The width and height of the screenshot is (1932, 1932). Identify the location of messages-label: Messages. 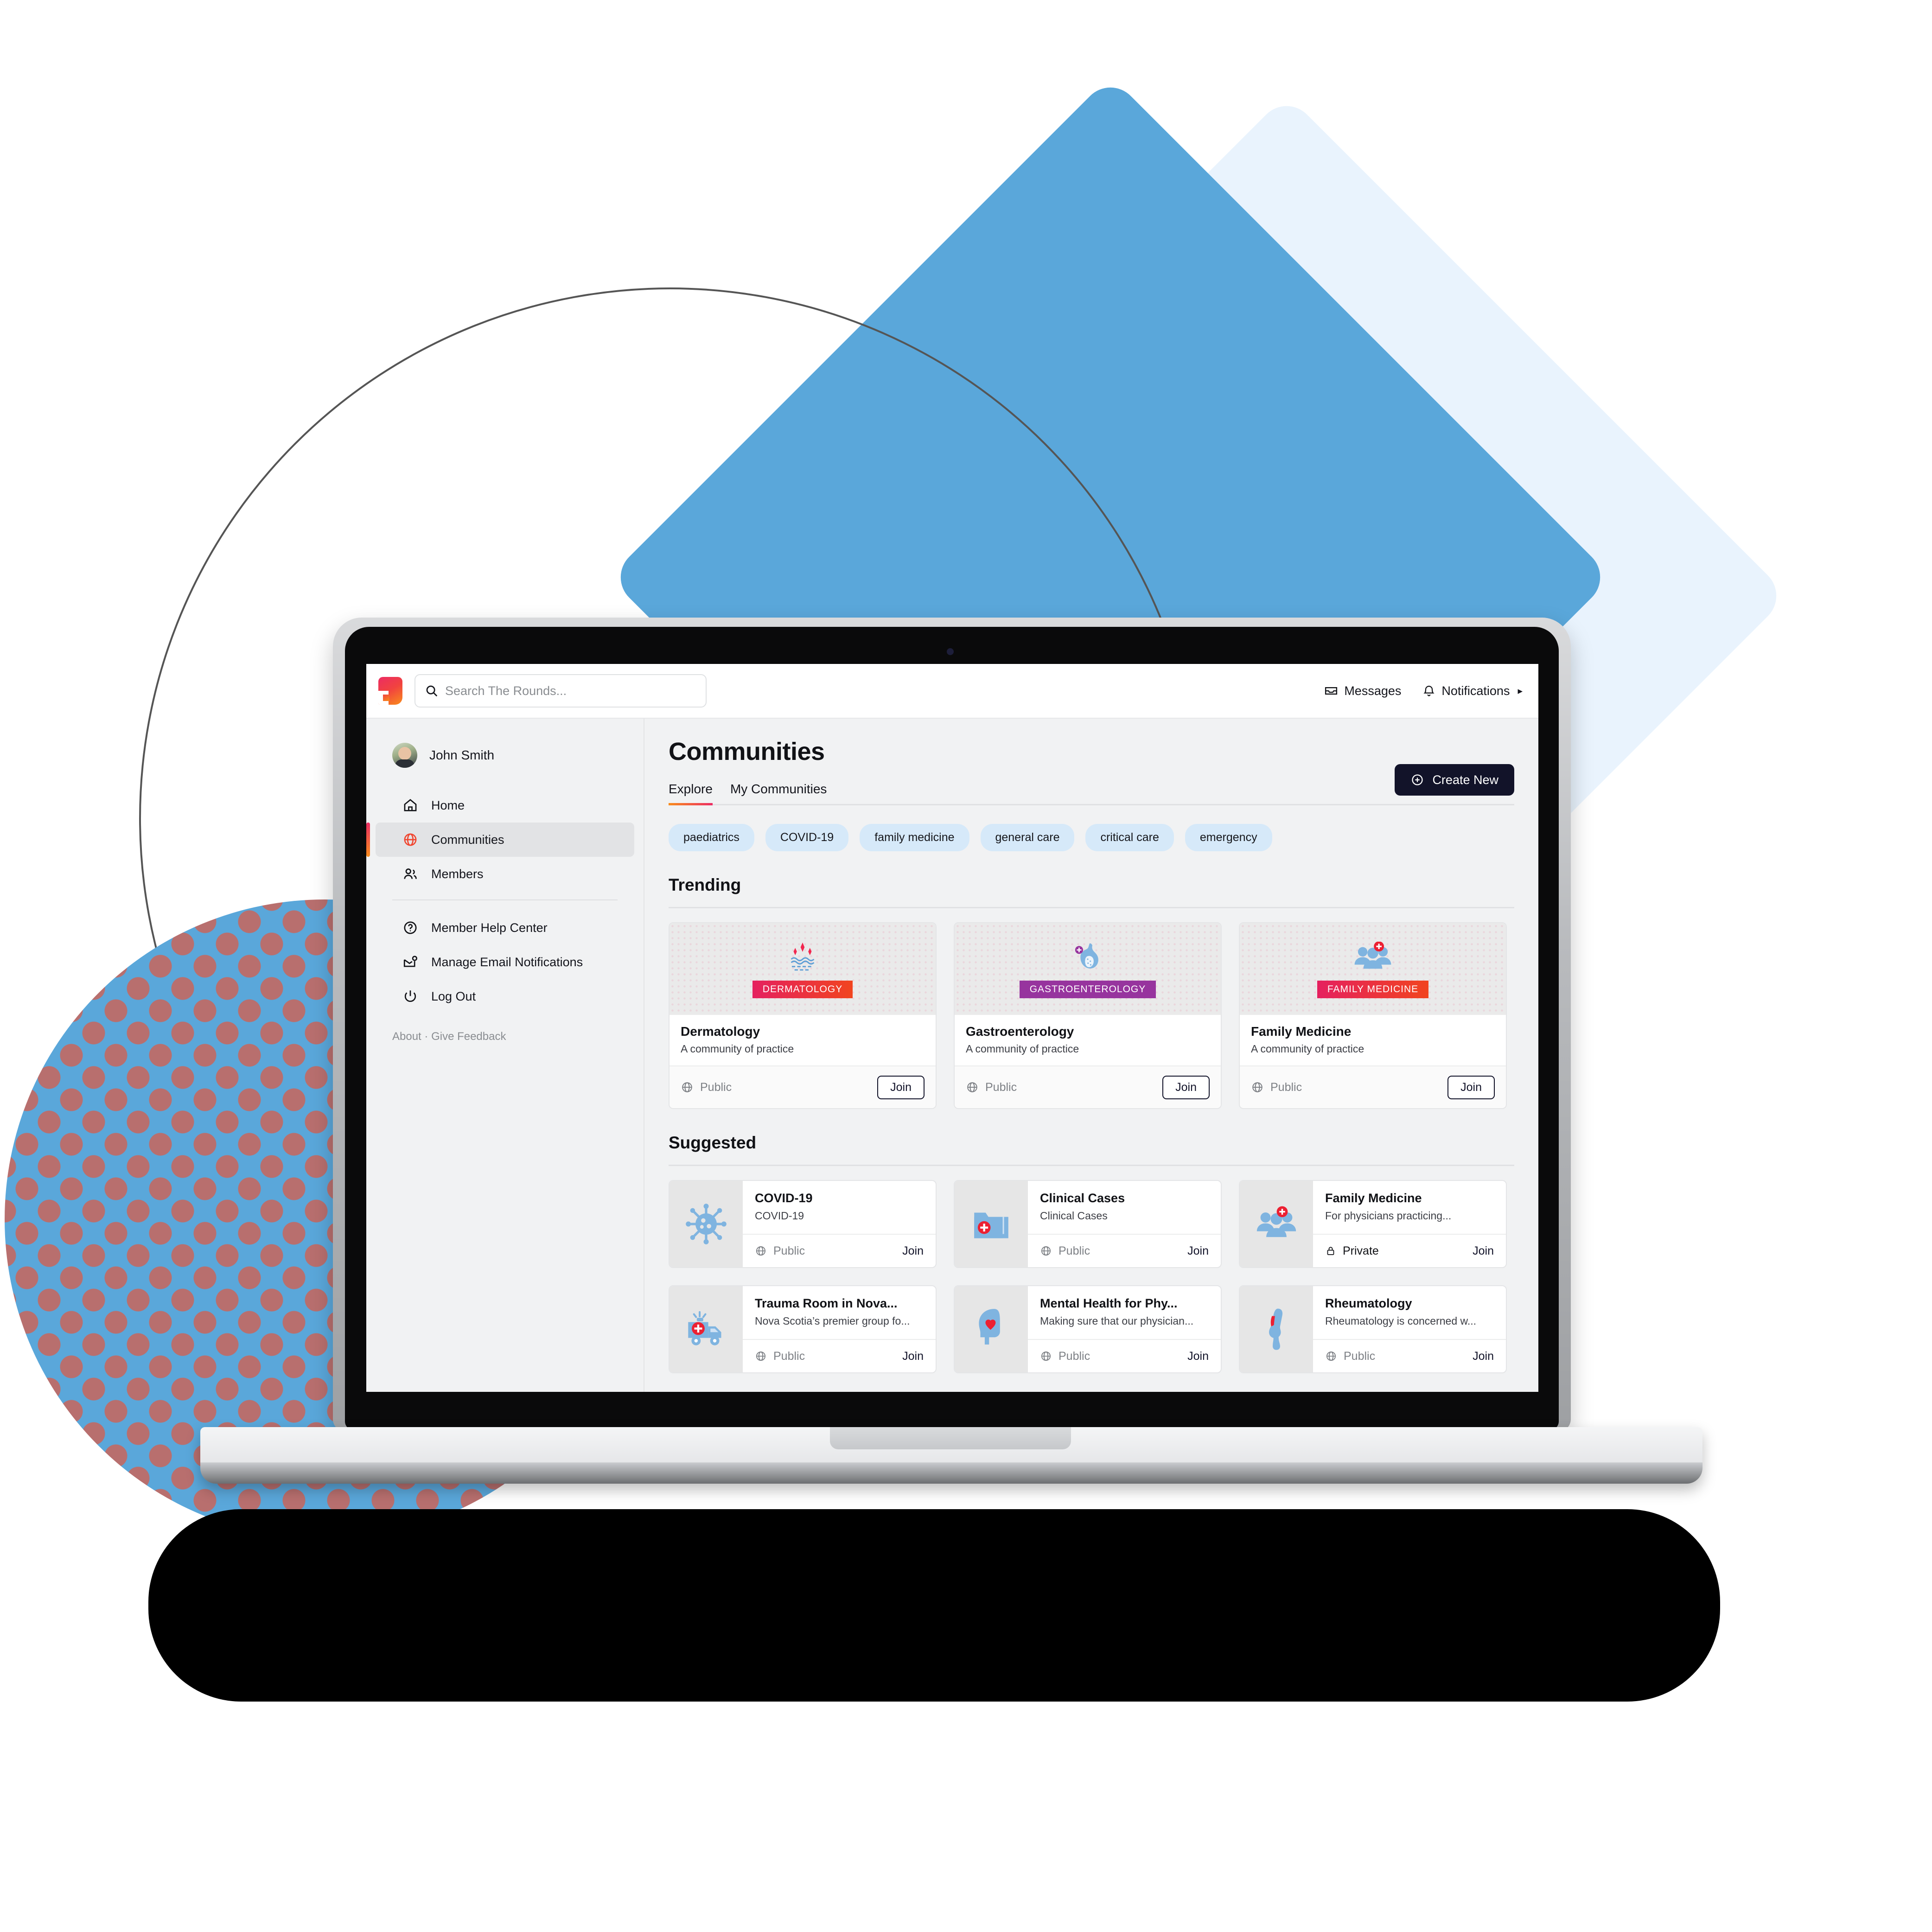
(1373, 690).